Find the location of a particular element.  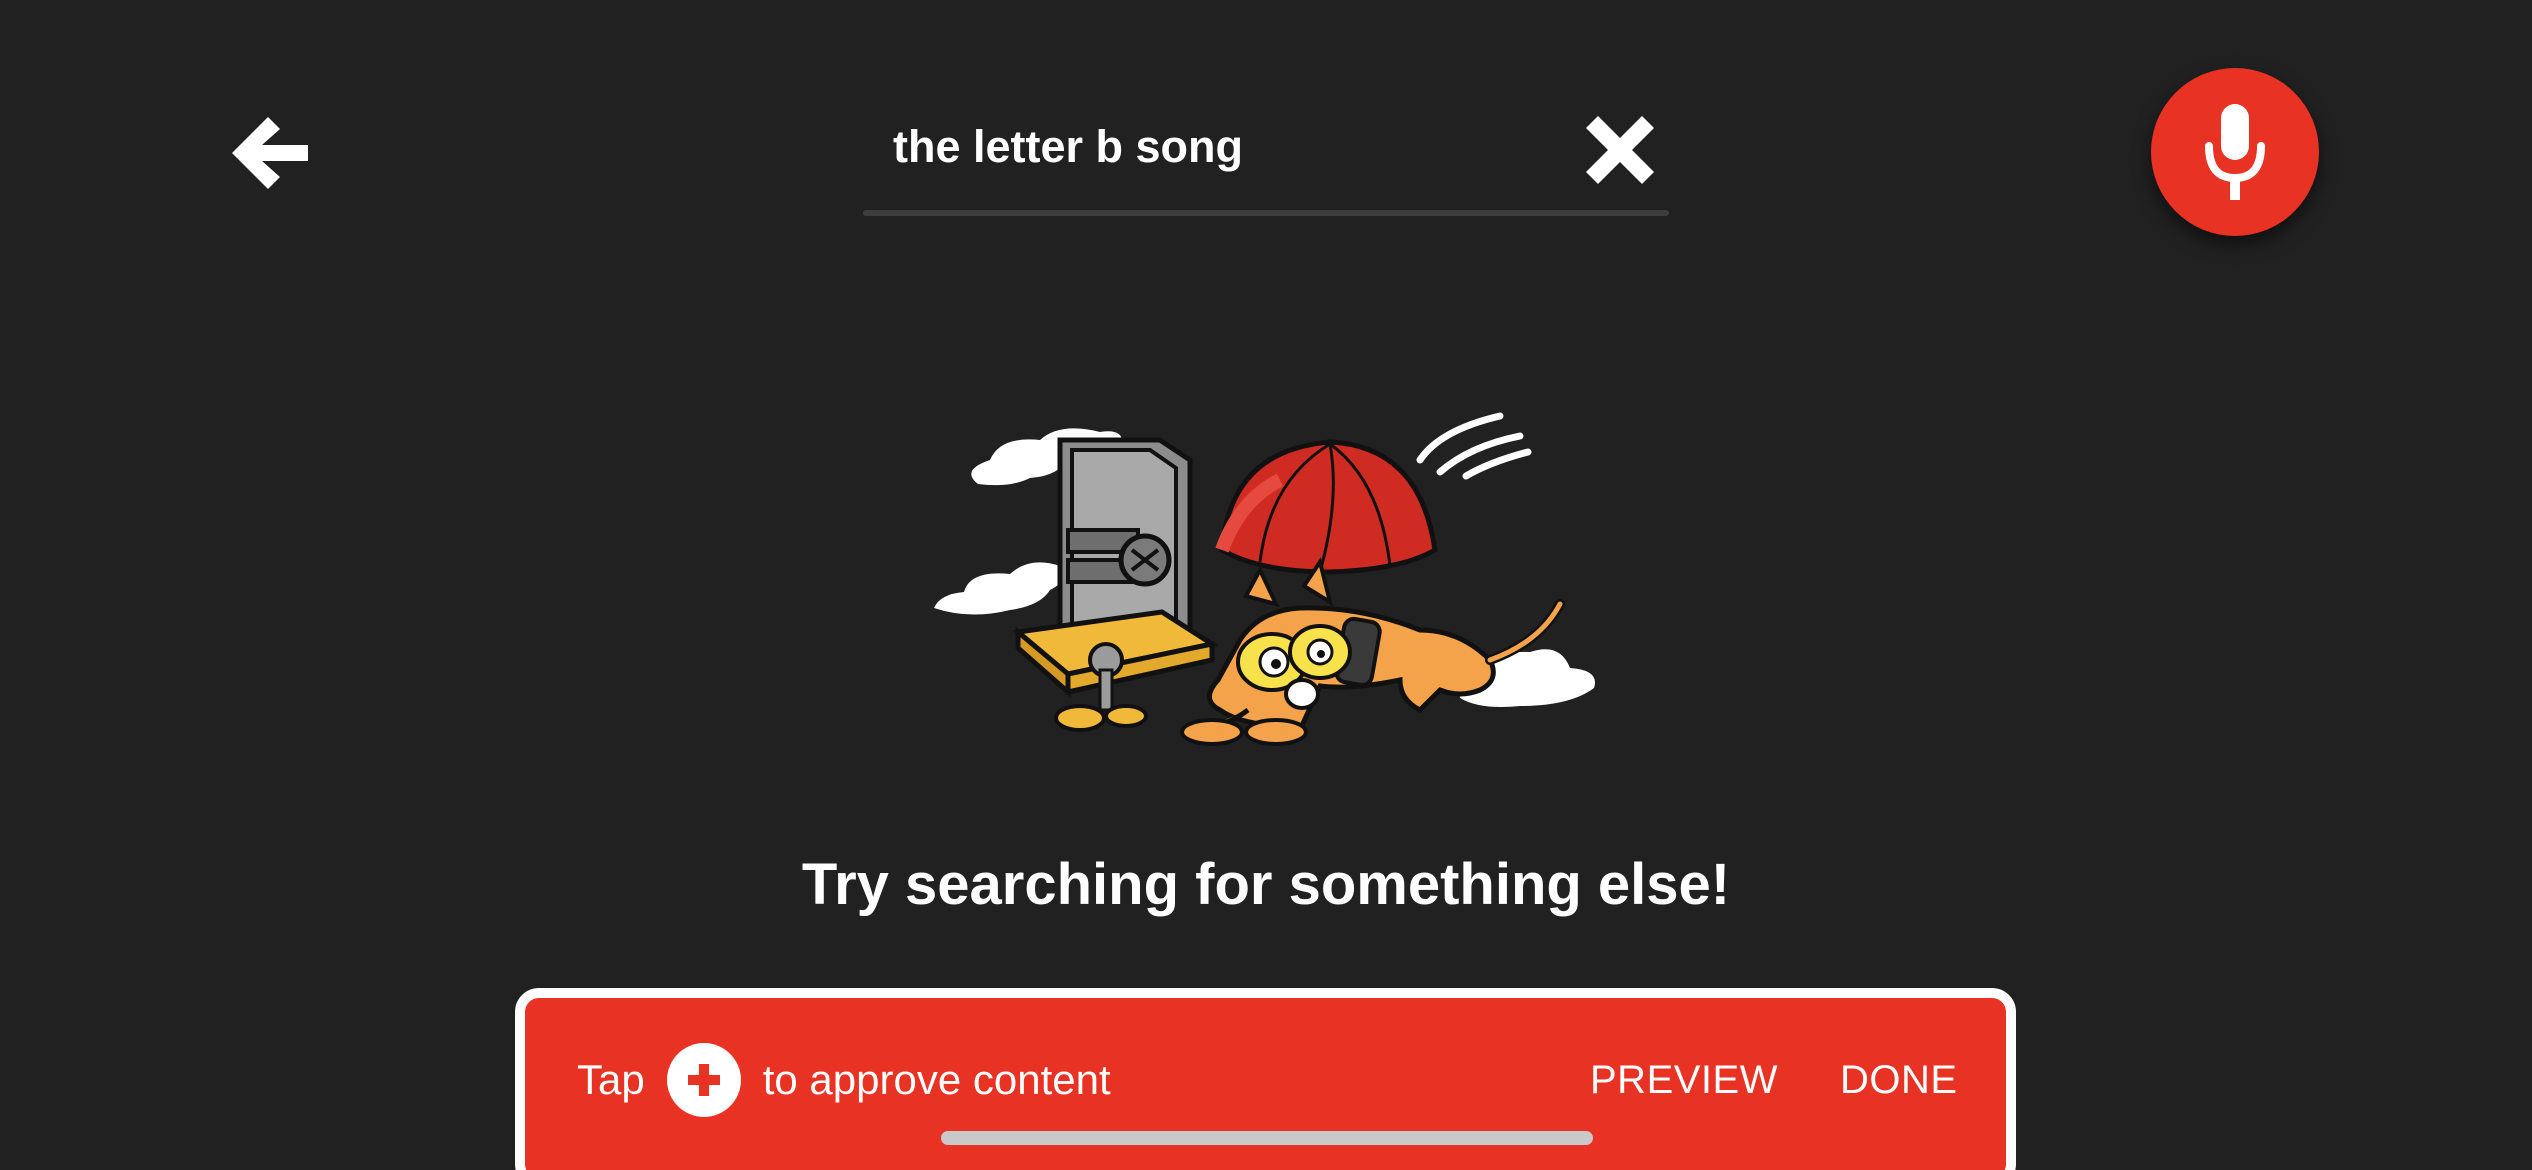

arrow-left-icon is located at coordinates (270, 153).